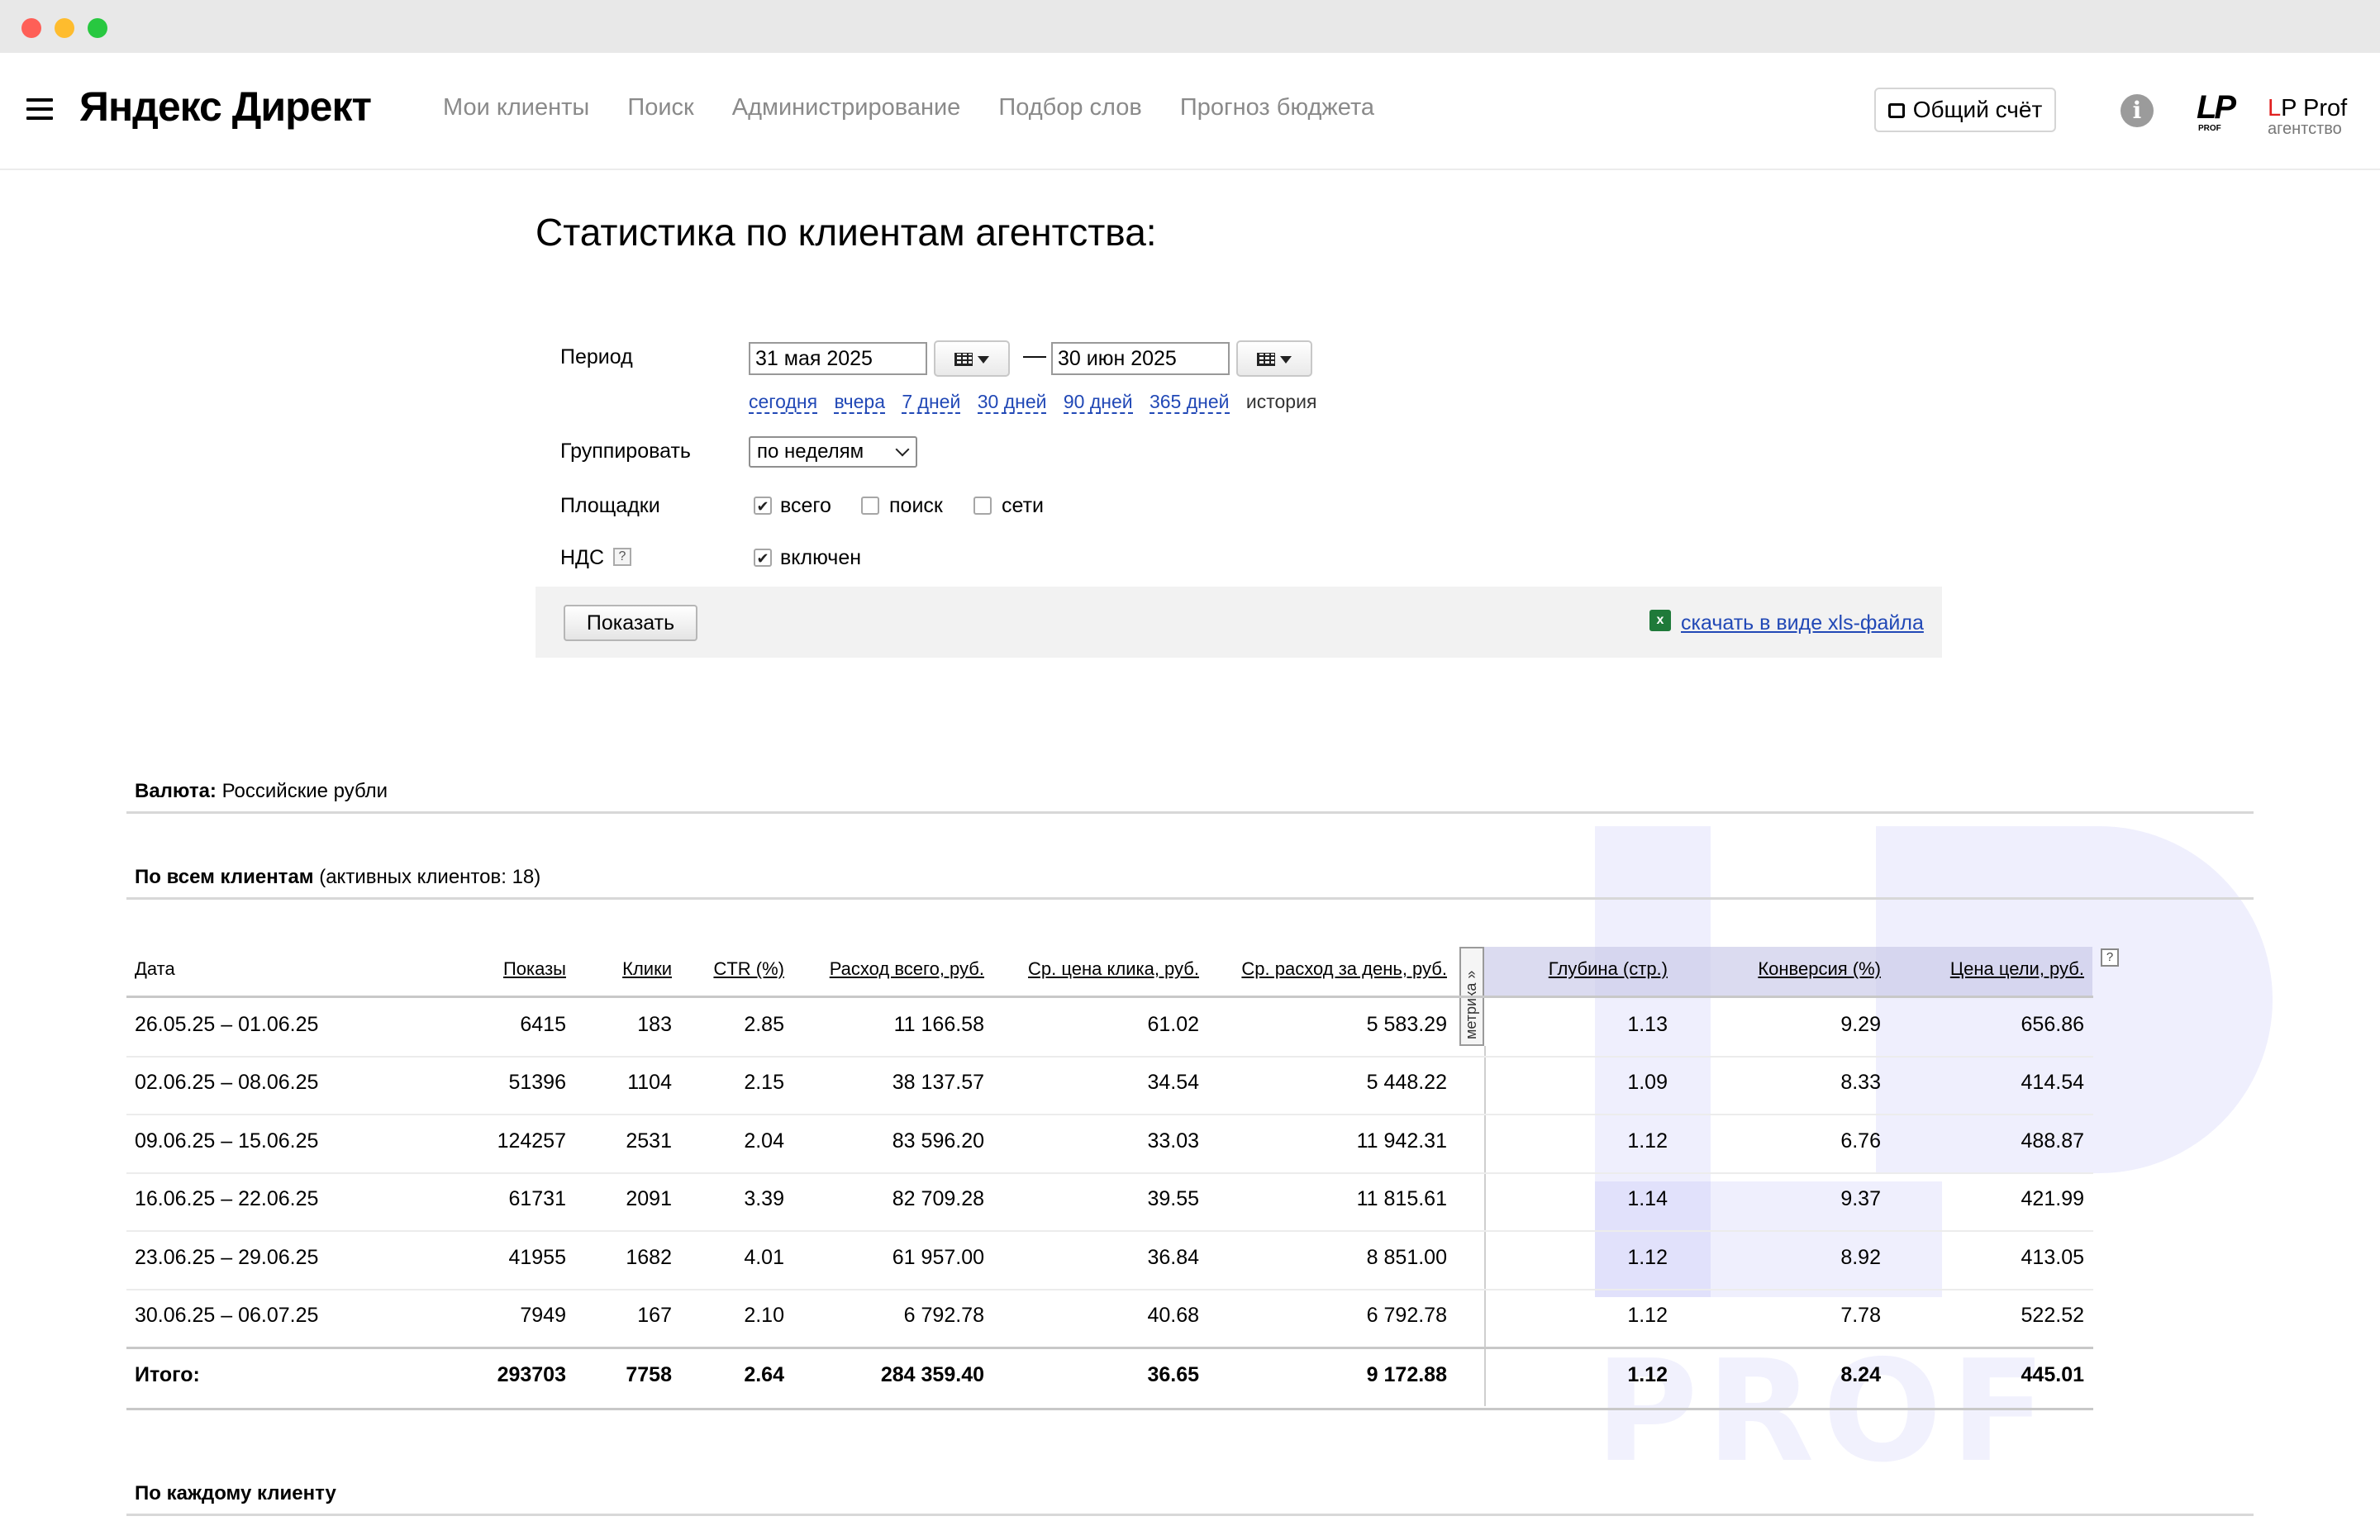  Describe the element at coordinates (649, 1257) in the screenshot. I see `cell-clicks: 1682` at that location.